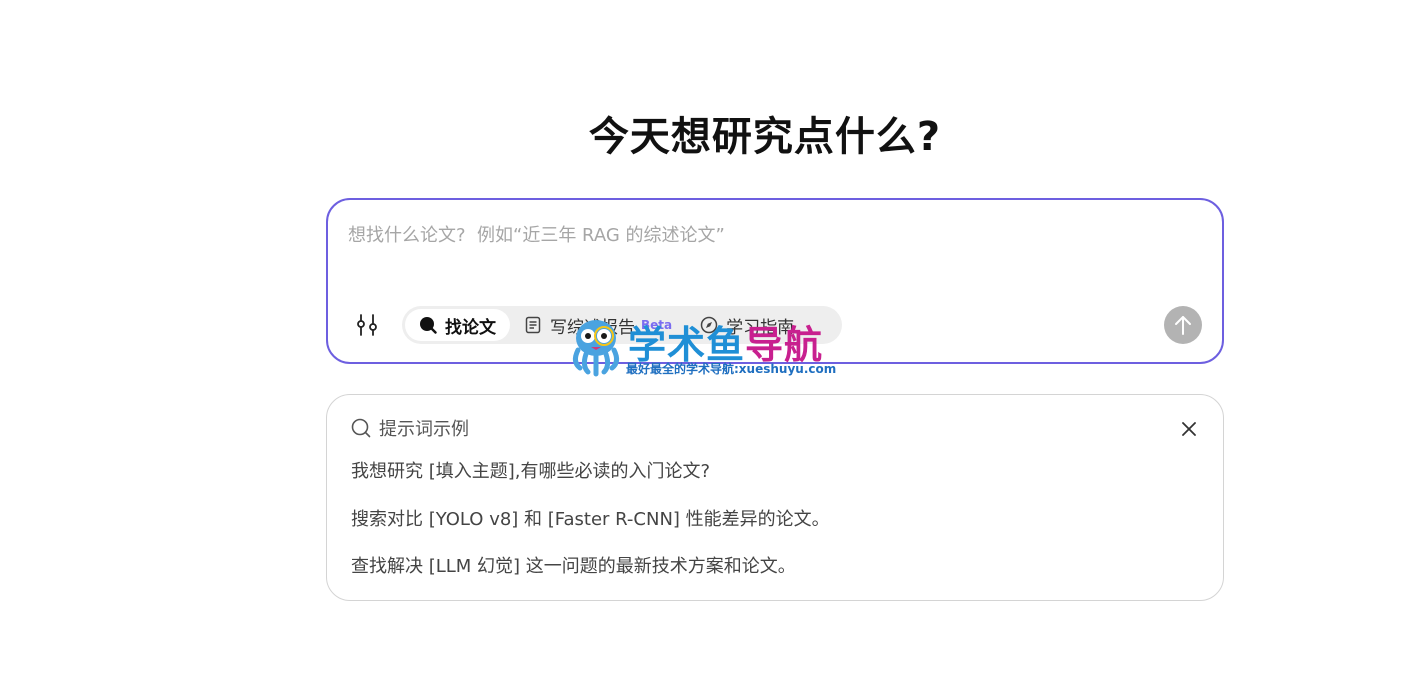 This screenshot has height=691, width=1417. Describe the element at coordinates (573, 565) in the screenshot. I see `prompt-example-item: 查找解决 [LLM 幻觉] 这一问题的最新技术方案和论文。` at that location.